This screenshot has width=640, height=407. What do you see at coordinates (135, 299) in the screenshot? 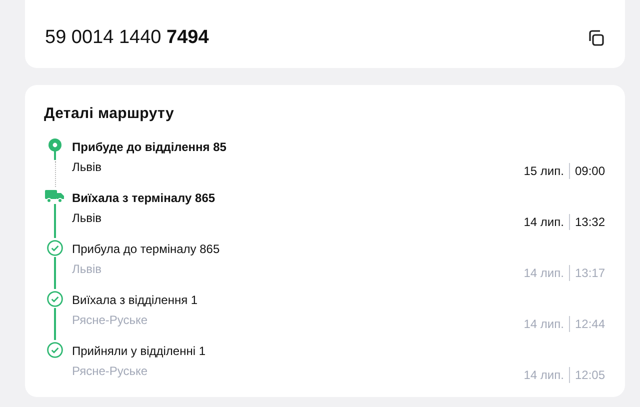
I see `step-title: Виїхала з відділення 1` at bounding box center [135, 299].